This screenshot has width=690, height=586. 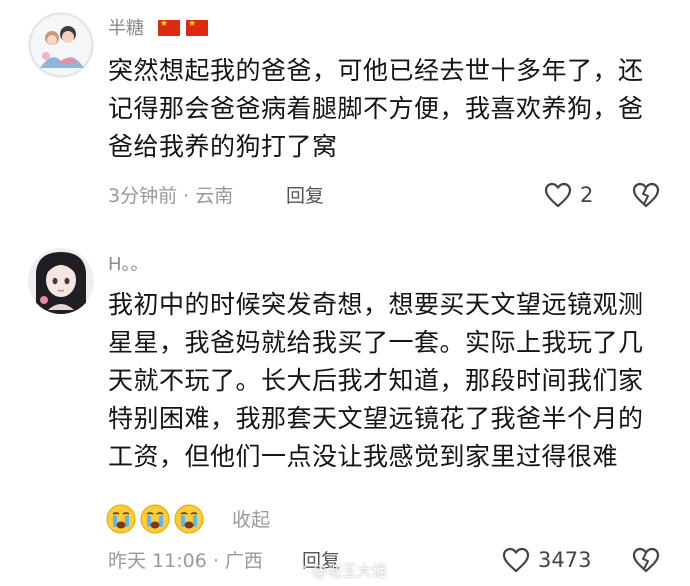 What do you see at coordinates (376, 342) in the screenshot?
I see `comment-text-line: 星星，我爸妈就给我买了一套。实际上我玩了几` at bounding box center [376, 342].